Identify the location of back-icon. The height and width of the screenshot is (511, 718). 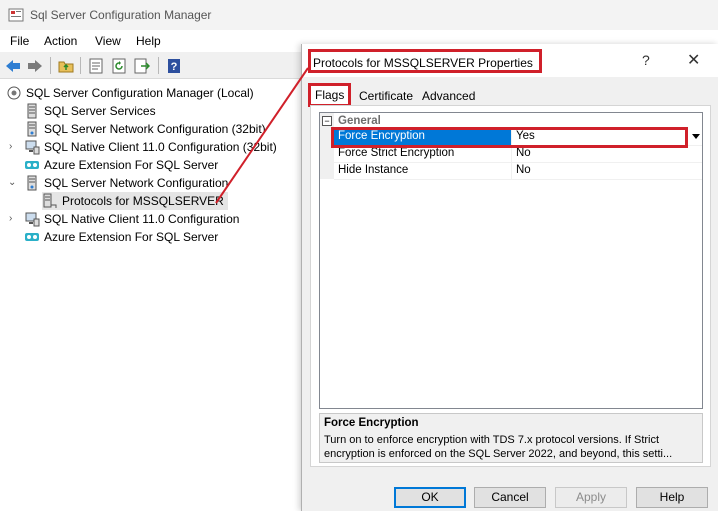
(13, 65).